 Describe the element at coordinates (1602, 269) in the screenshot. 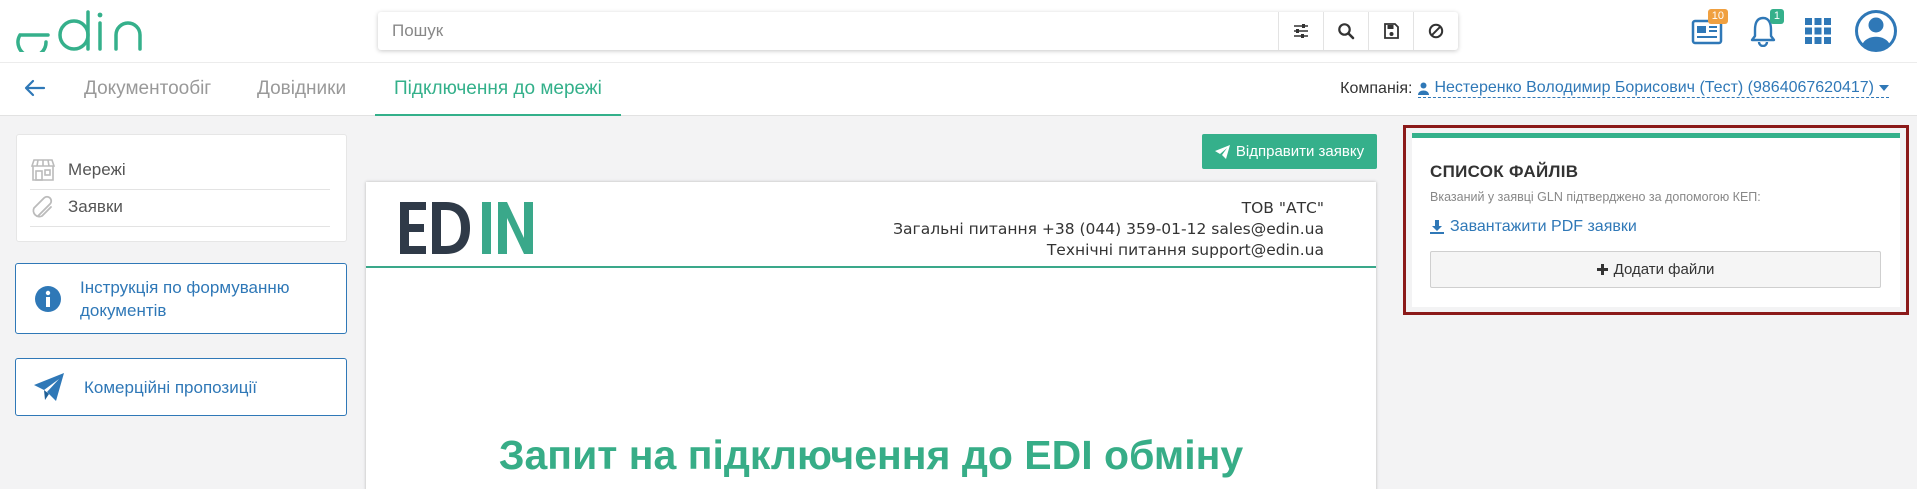

I see `plus-icon` at that location.